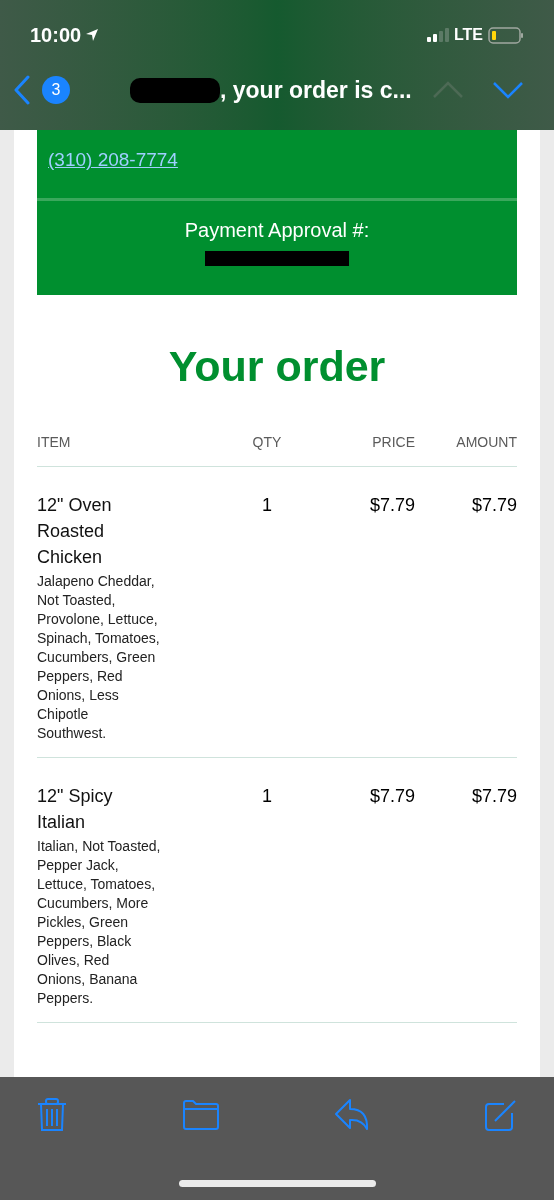  What do you see at coordinates (501, 1115) in the screenshot?
I see `compose-icon` at bounding box center [501, 1115].